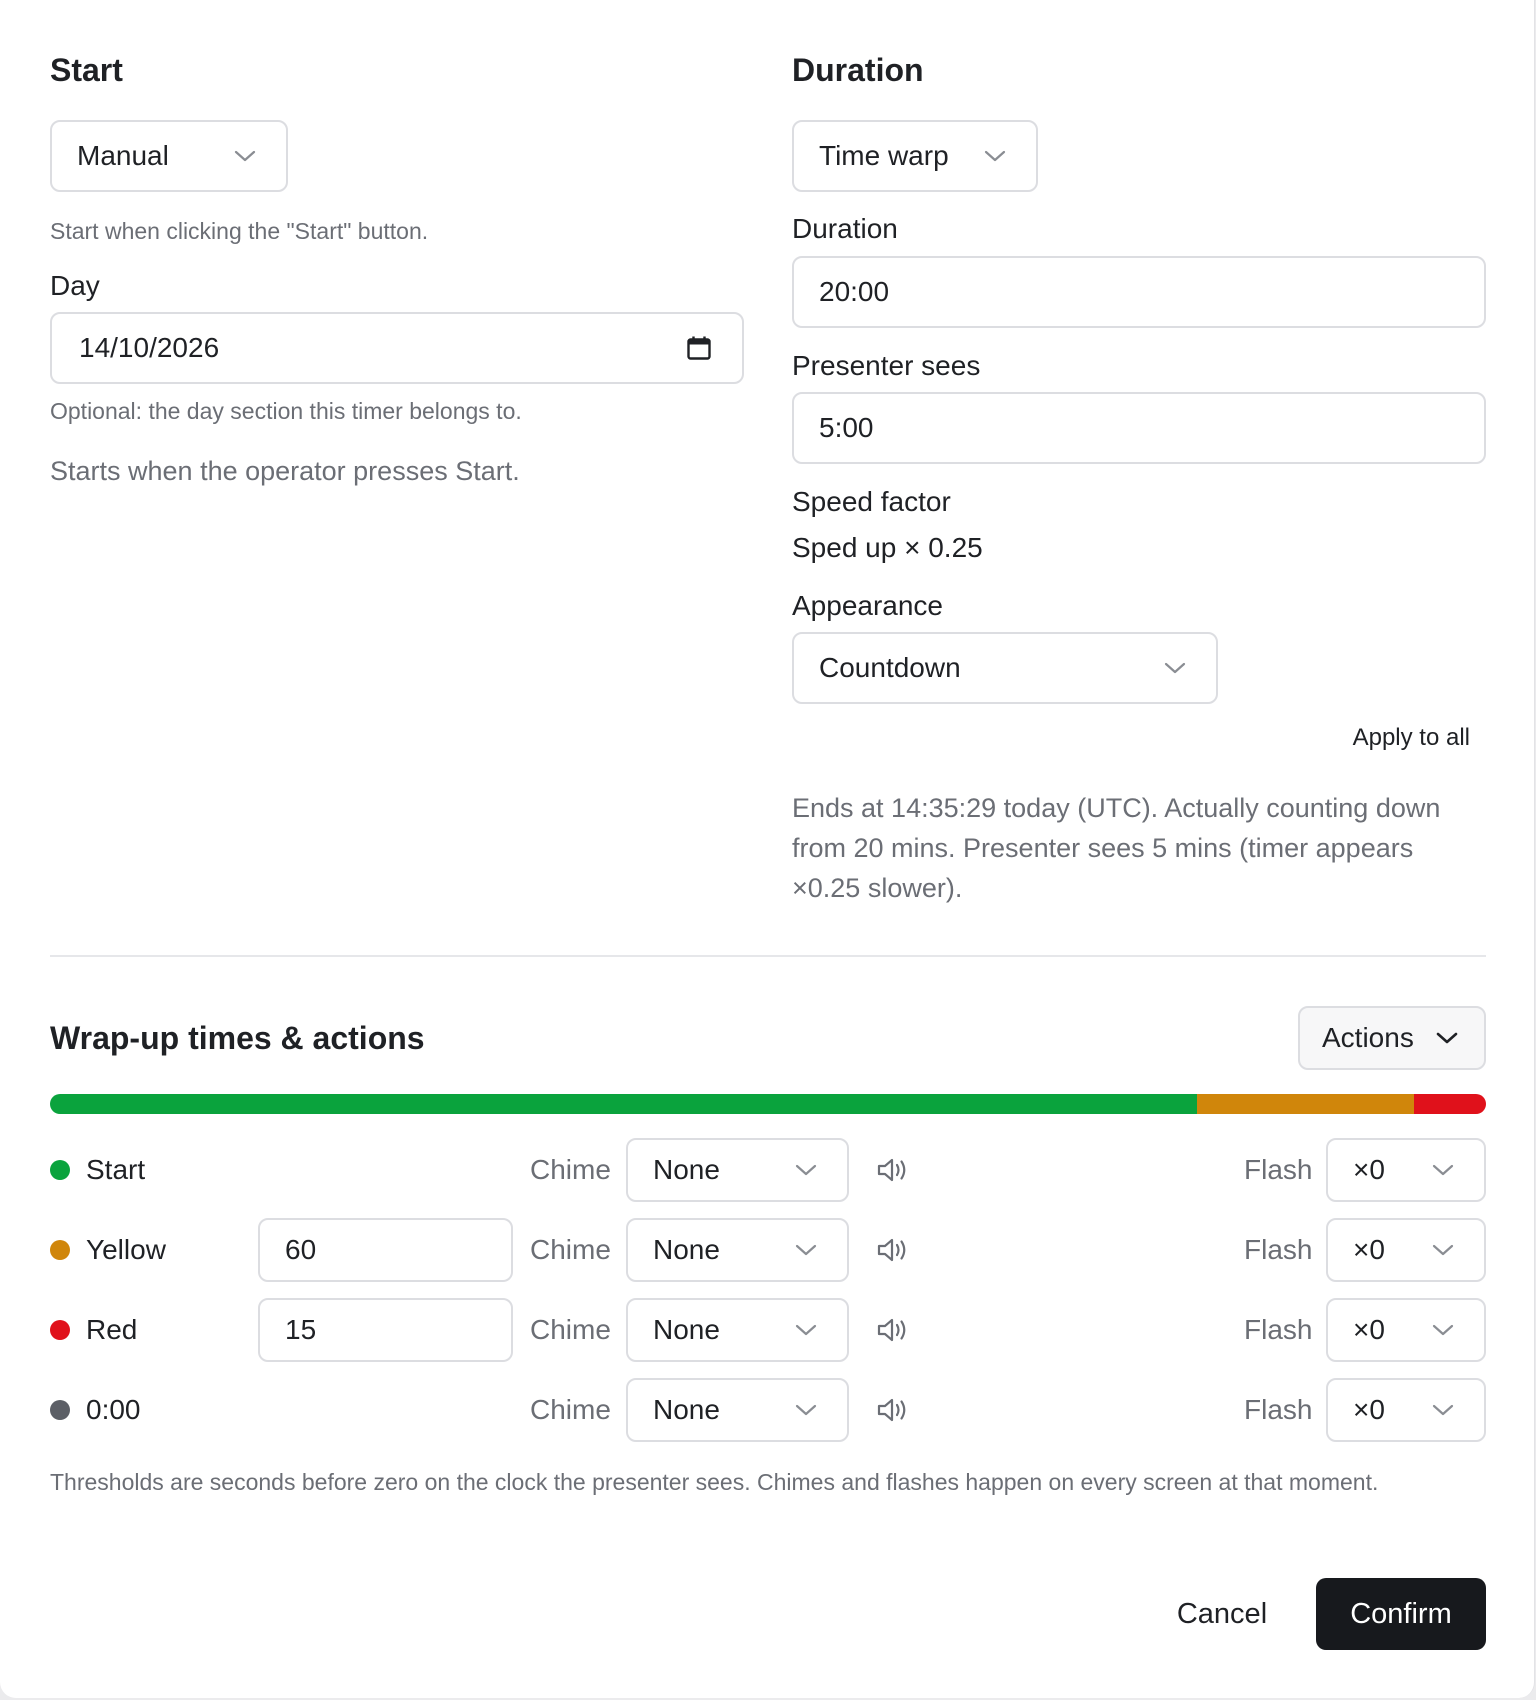 The height and width of the screenshot is (1700, 1536). I want to click on cancel-button: Cancel, so click(1222, 1614).